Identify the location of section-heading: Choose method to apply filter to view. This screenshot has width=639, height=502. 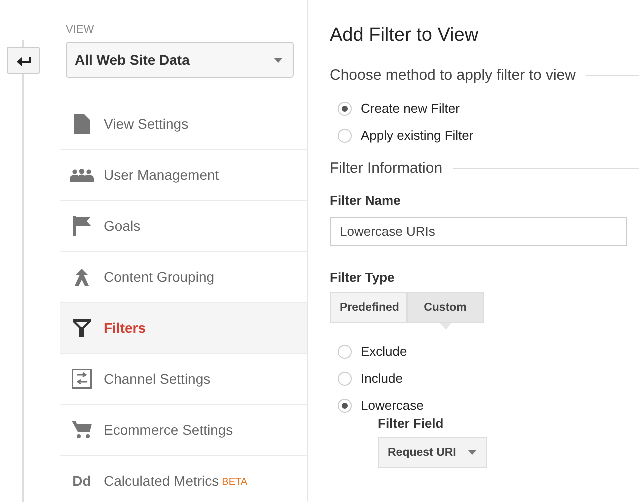
(453, 75).